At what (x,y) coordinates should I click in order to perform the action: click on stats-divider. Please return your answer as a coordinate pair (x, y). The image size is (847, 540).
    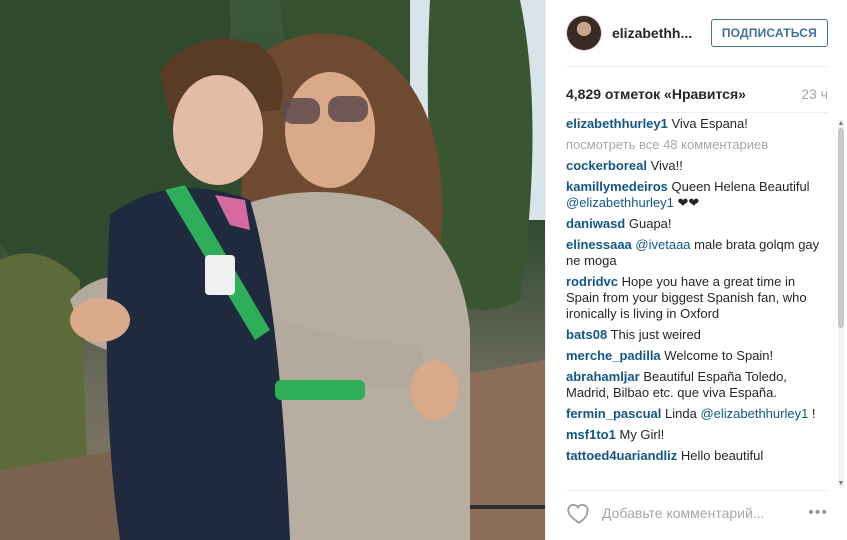
    Looking at the image, I should click on (697, 112).